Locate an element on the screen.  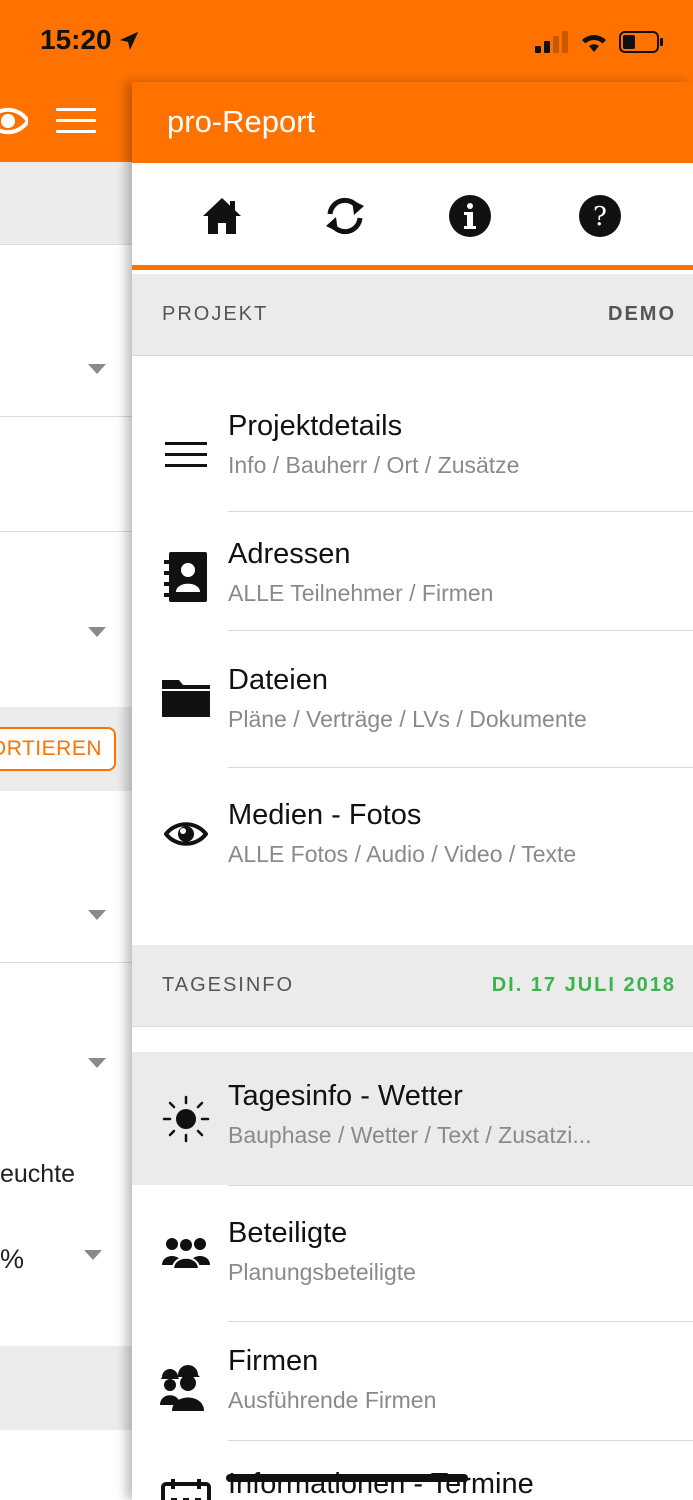
item-subtitle: ALLE Teilnehmer / Firmen is located at coordinates (361, 593).